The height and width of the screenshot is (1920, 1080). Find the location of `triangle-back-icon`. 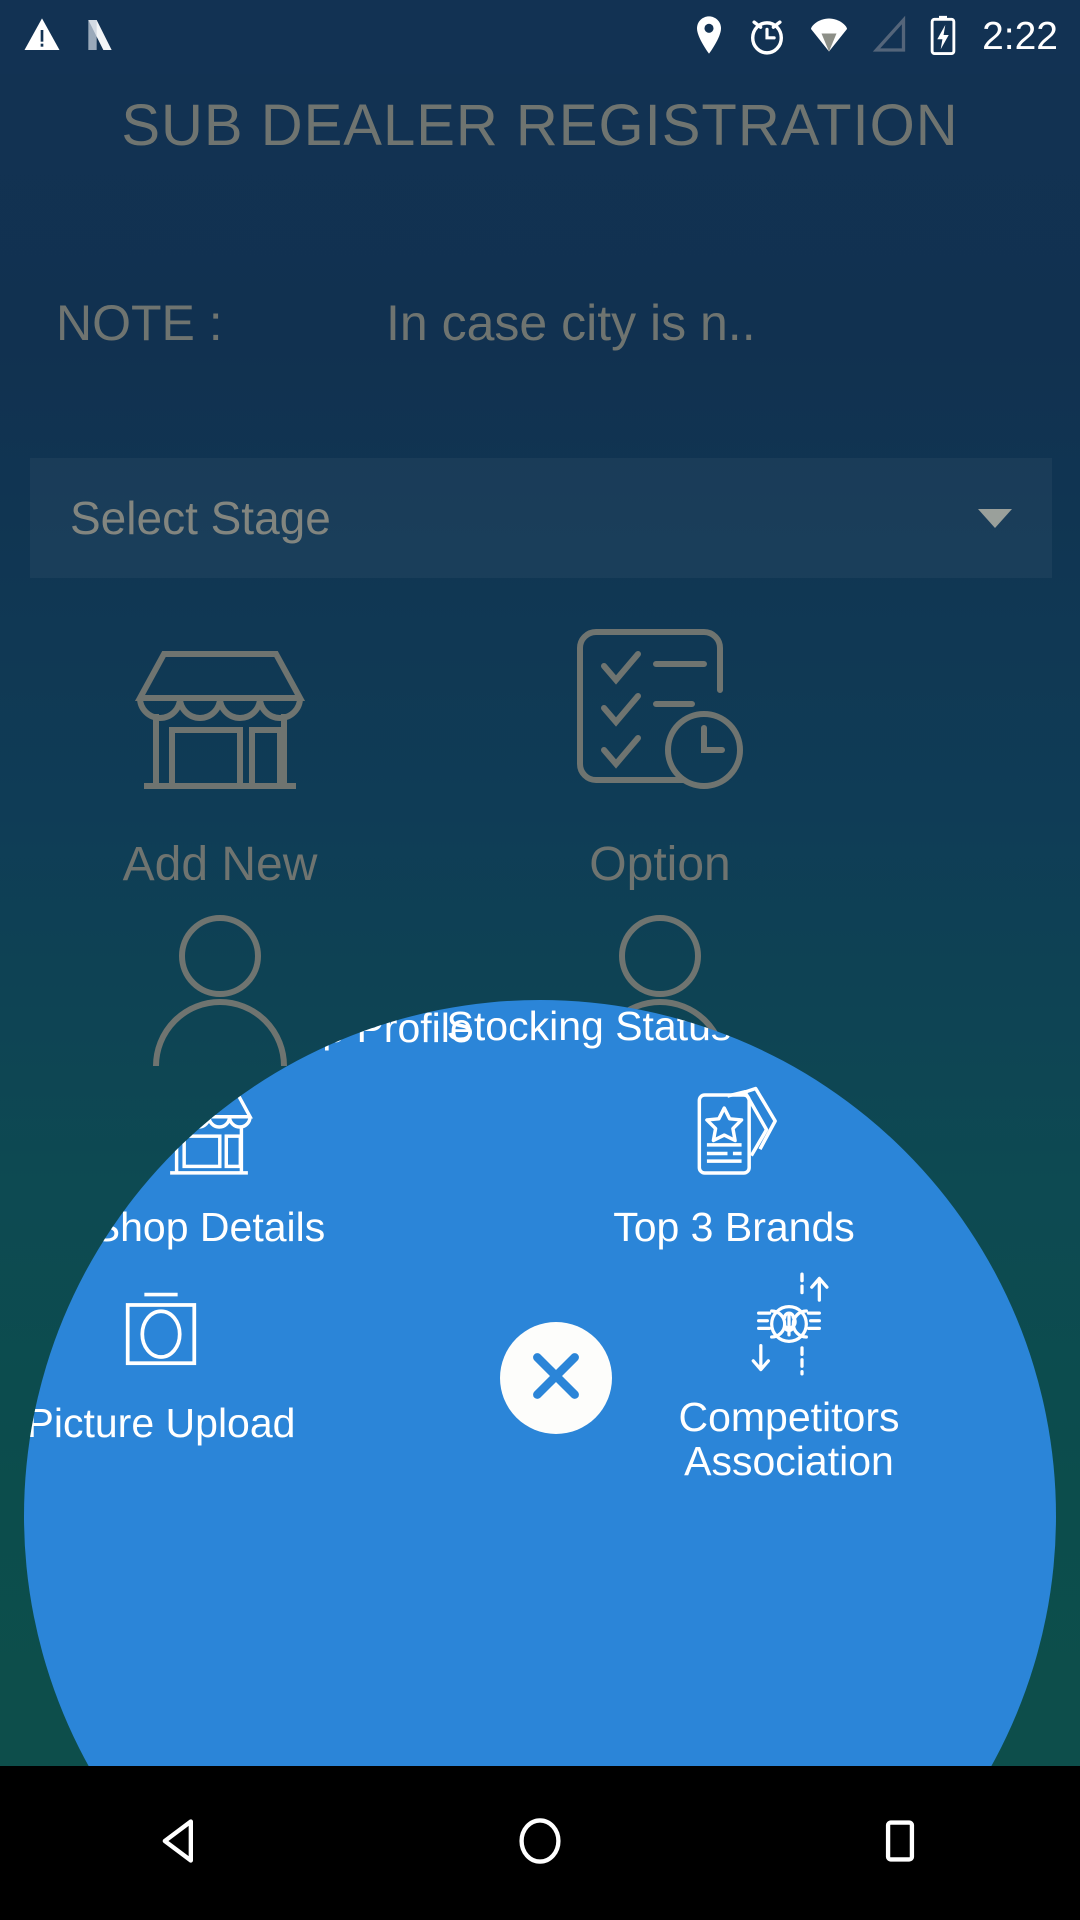

triangle-back-icon is located at coordinates (180, 1843).